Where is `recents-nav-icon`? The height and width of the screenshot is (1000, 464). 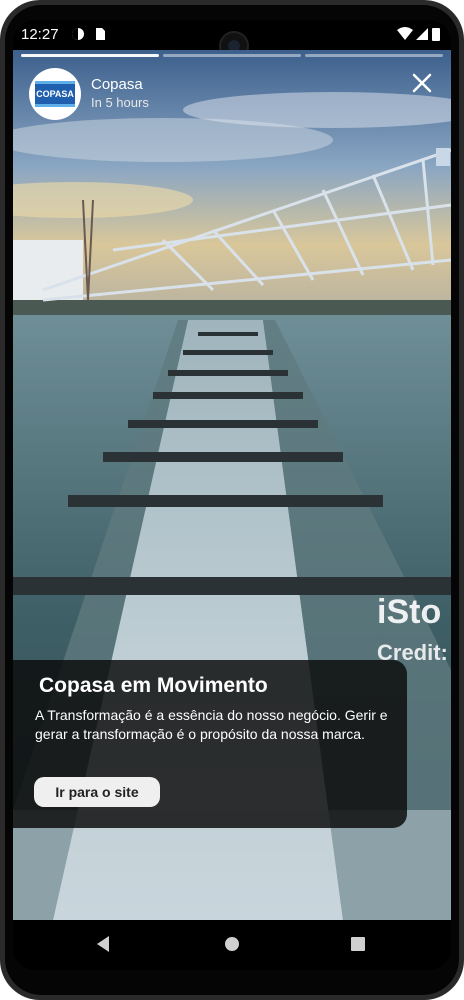
recents-nav-icon is located at coordinates (358, 944).